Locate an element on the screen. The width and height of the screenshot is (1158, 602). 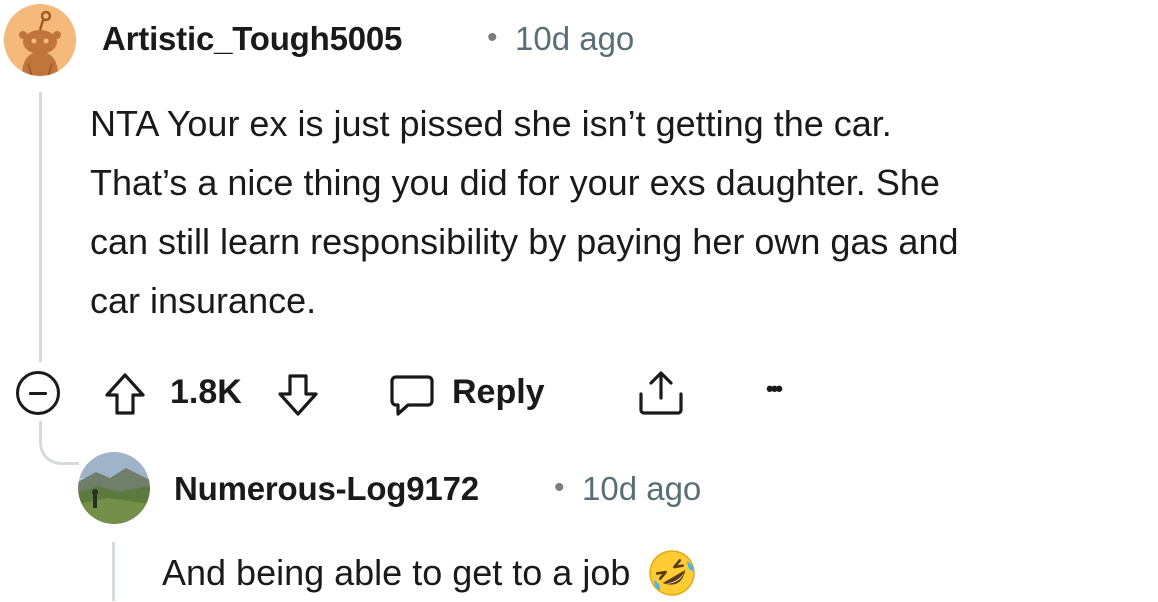
downvote-arrow-icon is located at coordinates (298, 395).